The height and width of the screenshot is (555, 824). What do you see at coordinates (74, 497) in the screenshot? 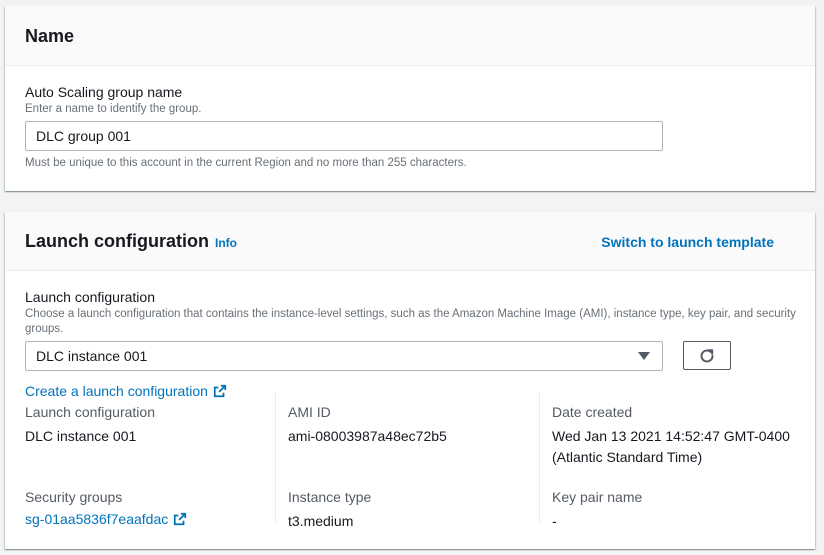
I see `detail-security-groups-label: Security groups` at bounding box center [74, 497].